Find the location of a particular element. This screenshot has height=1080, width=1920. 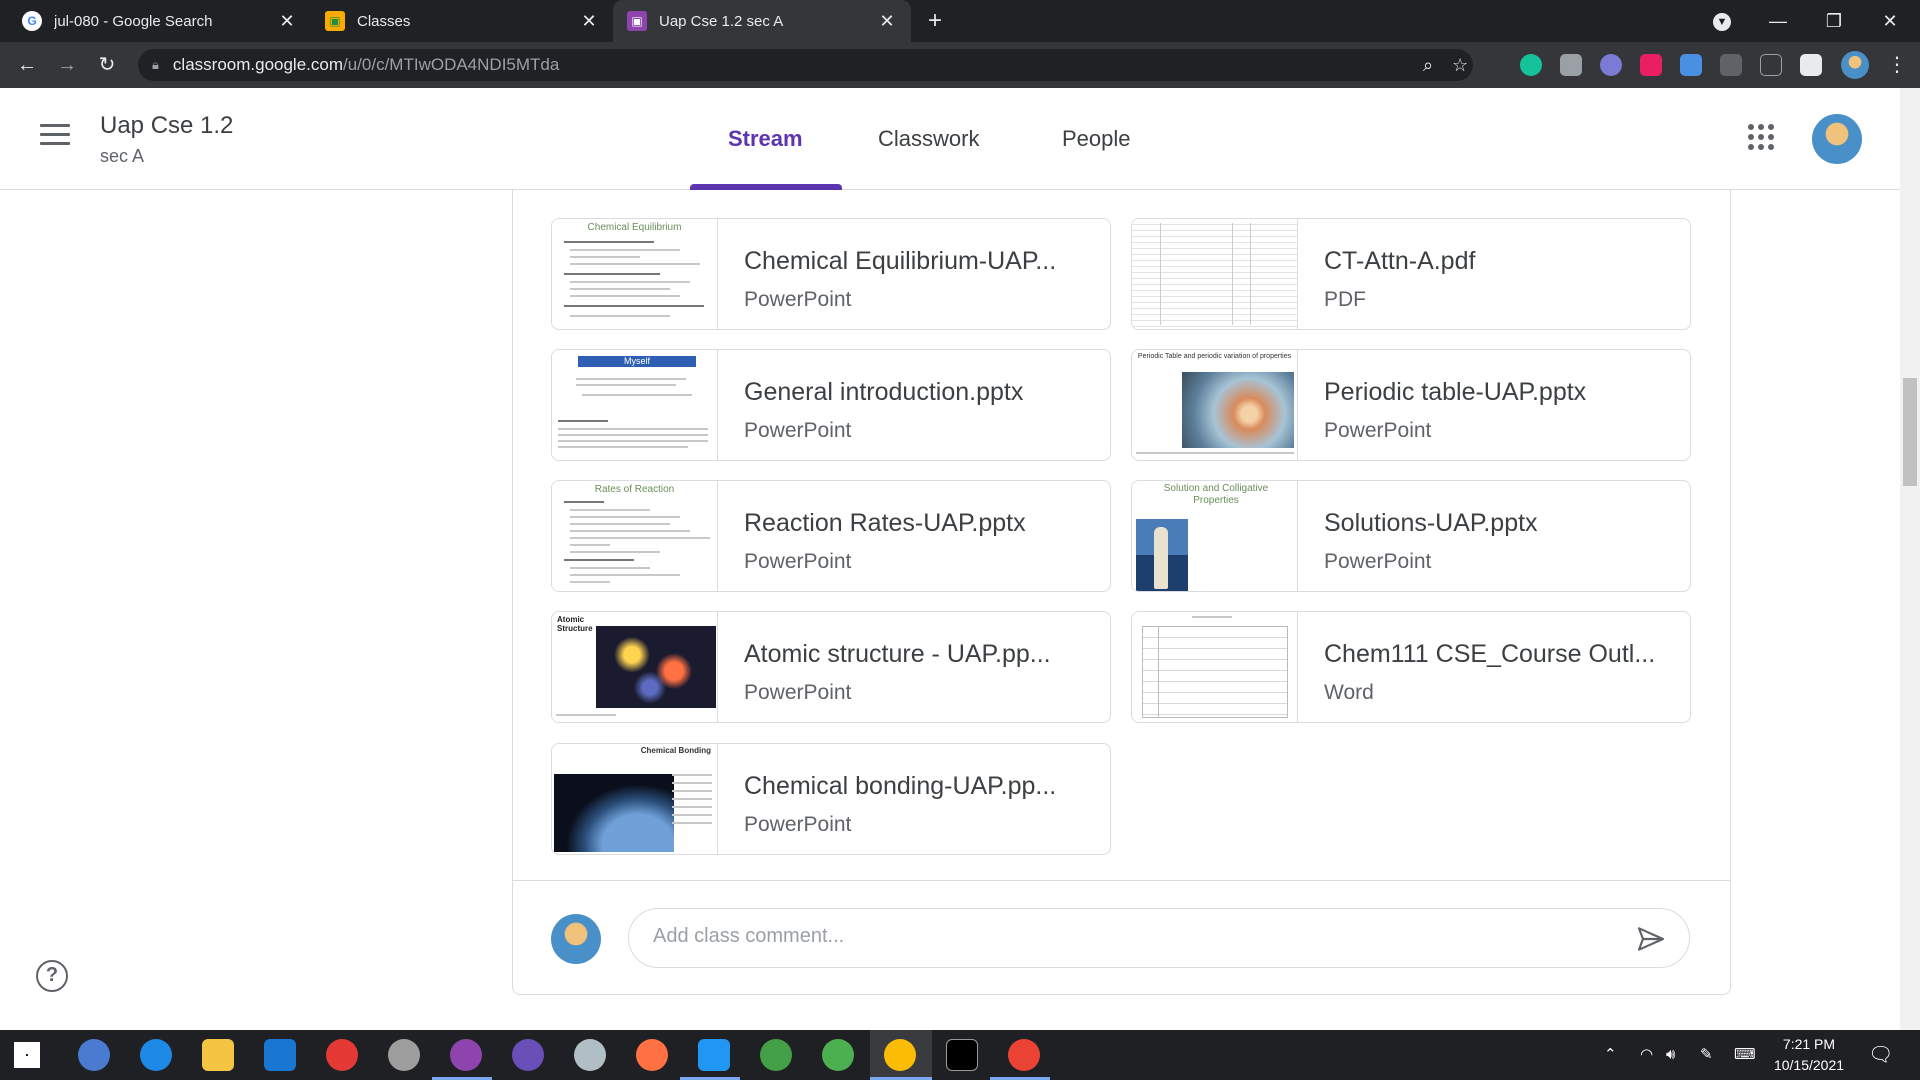

attachment-name: Solutions-UAP.pptx is located at coordinates (1431, 523).